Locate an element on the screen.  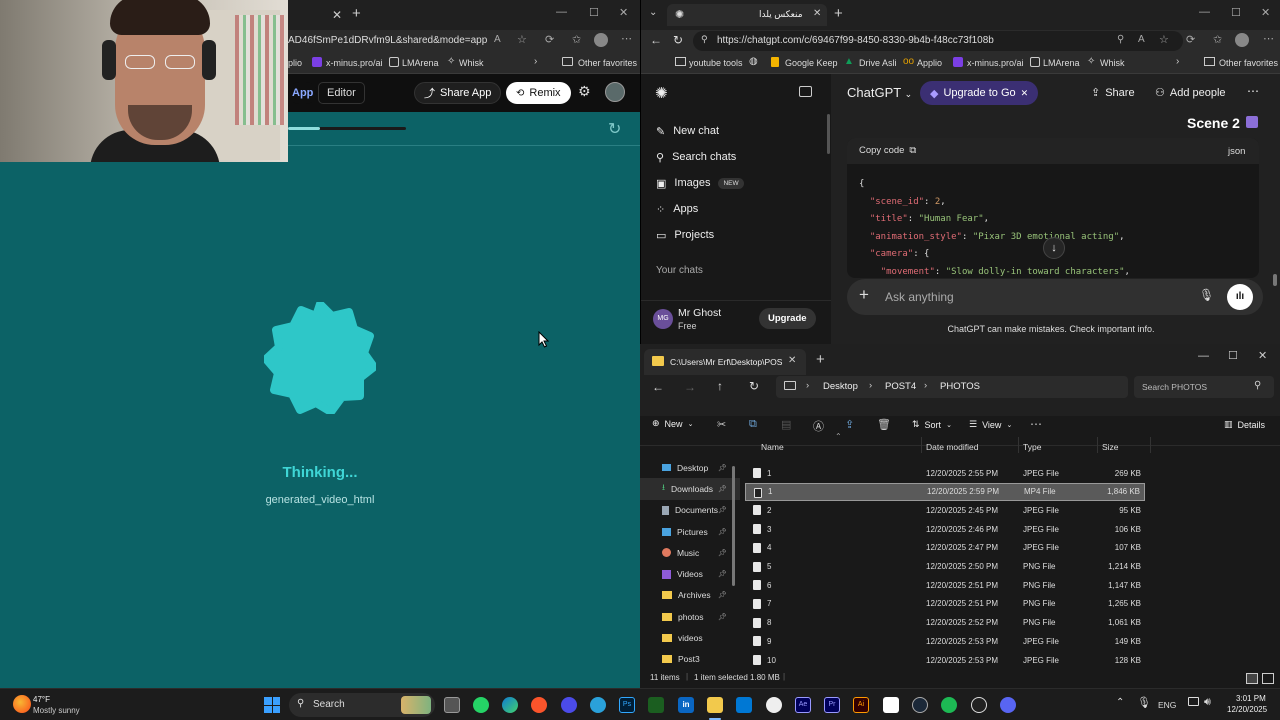
telegram-icon is located at coordinates (598, 705).